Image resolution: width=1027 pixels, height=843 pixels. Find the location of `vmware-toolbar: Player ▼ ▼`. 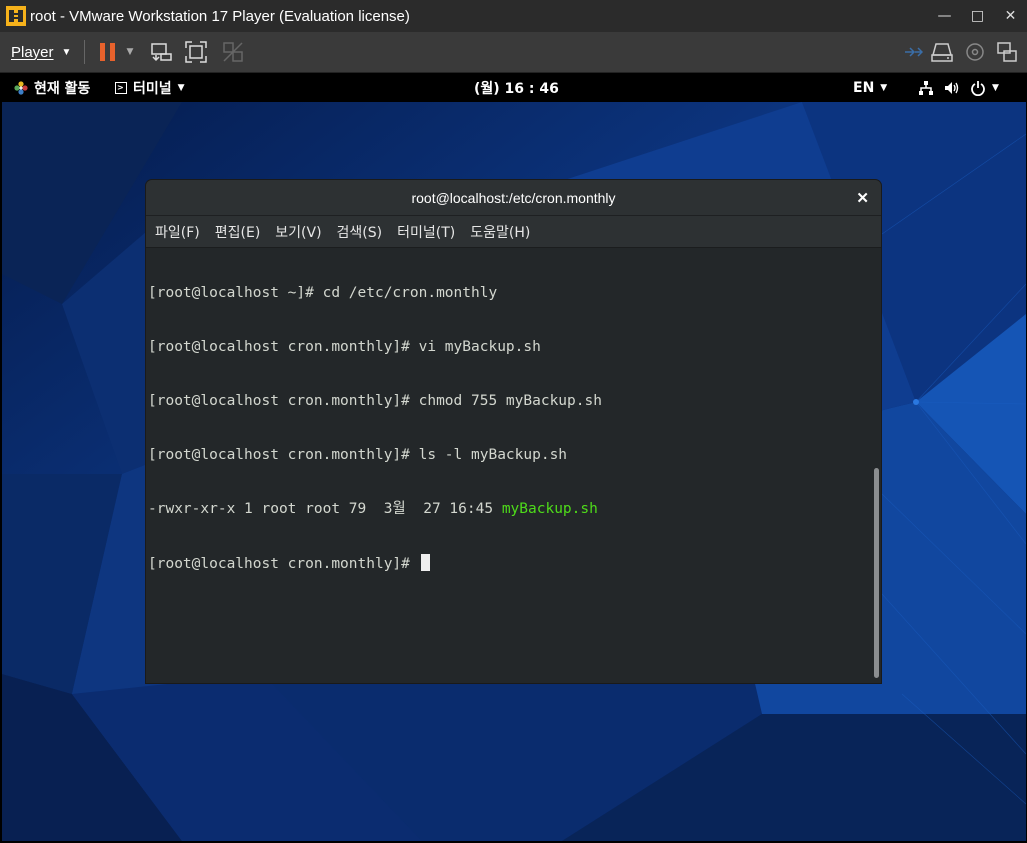

vmware-toolbar: Player ▼ ▼ is located at coordinates (513, 52).